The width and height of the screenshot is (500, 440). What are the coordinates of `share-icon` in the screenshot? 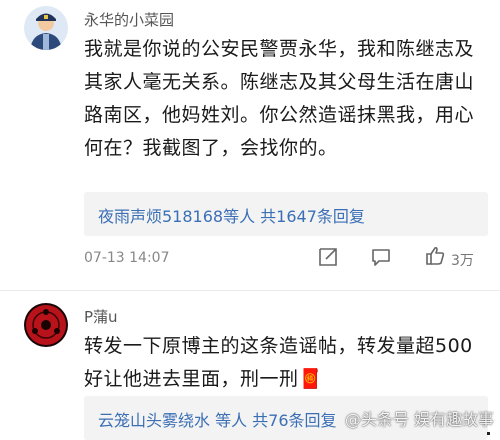 It's located at (328, 257).